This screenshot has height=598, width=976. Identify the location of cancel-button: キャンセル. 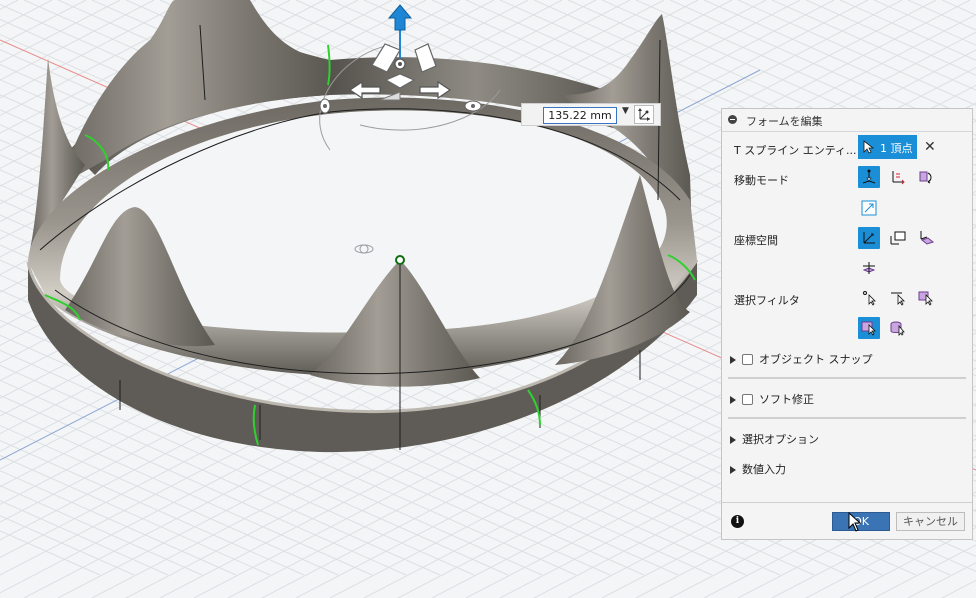
(930, 521).